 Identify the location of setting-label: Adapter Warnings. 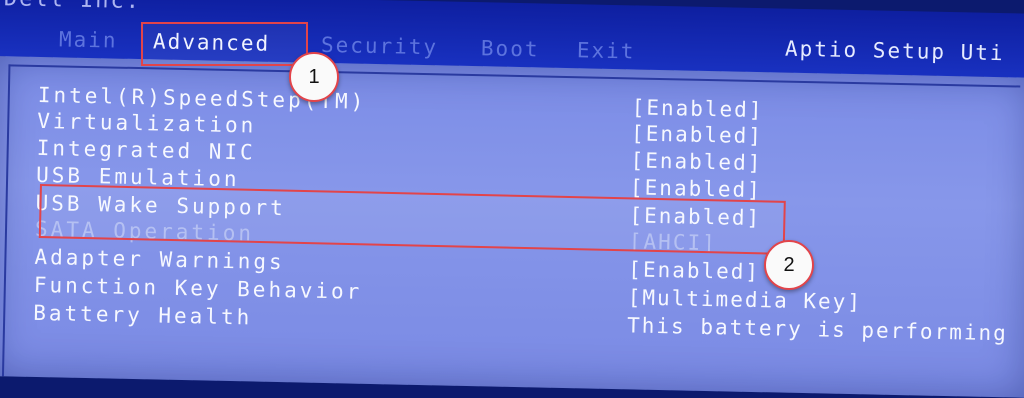
(159, 259).